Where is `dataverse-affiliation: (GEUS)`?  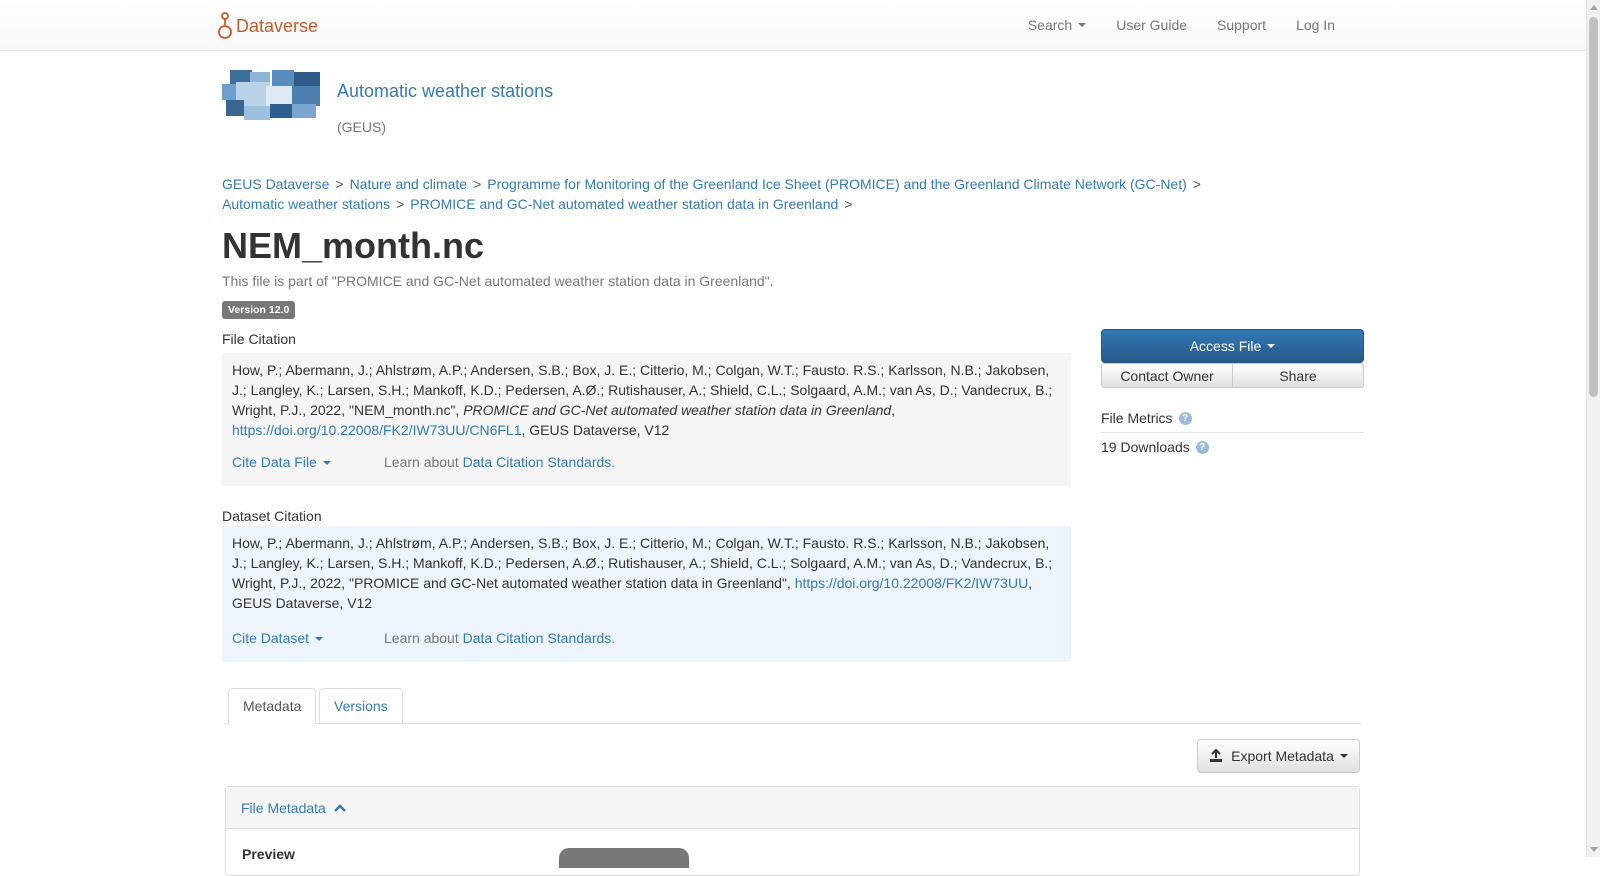 dataverse-affiliation: (GEUS) is located at coordinates (361, 127).